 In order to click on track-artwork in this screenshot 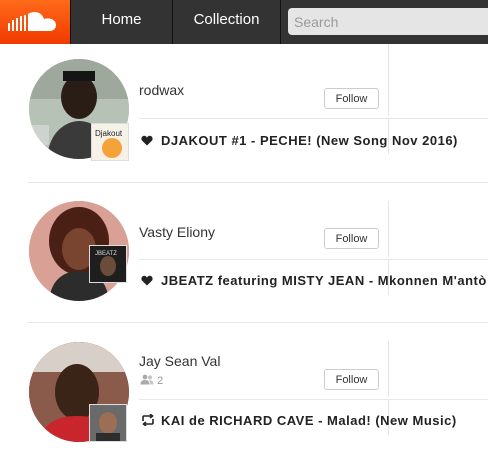, I will do `click(108, 423)`.